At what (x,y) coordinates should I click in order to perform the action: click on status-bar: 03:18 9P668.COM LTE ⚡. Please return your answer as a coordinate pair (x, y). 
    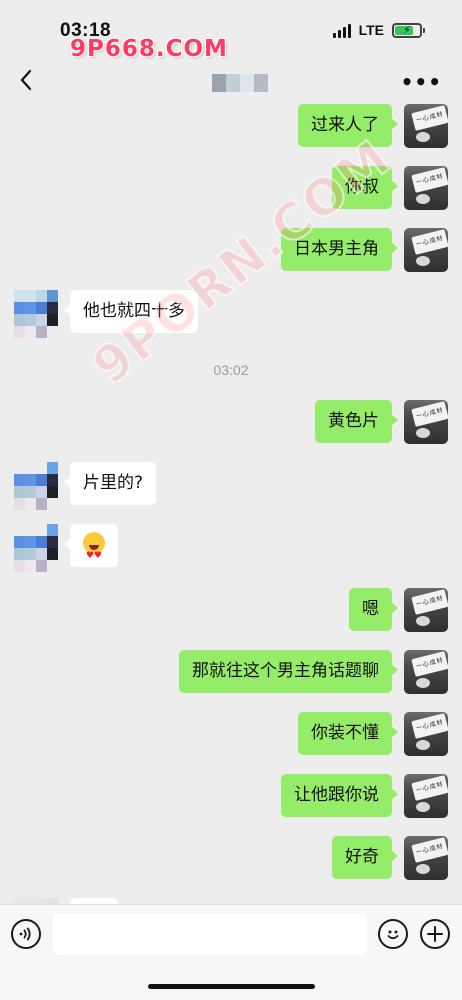
    Looking at the image, I should click on (231, 31).